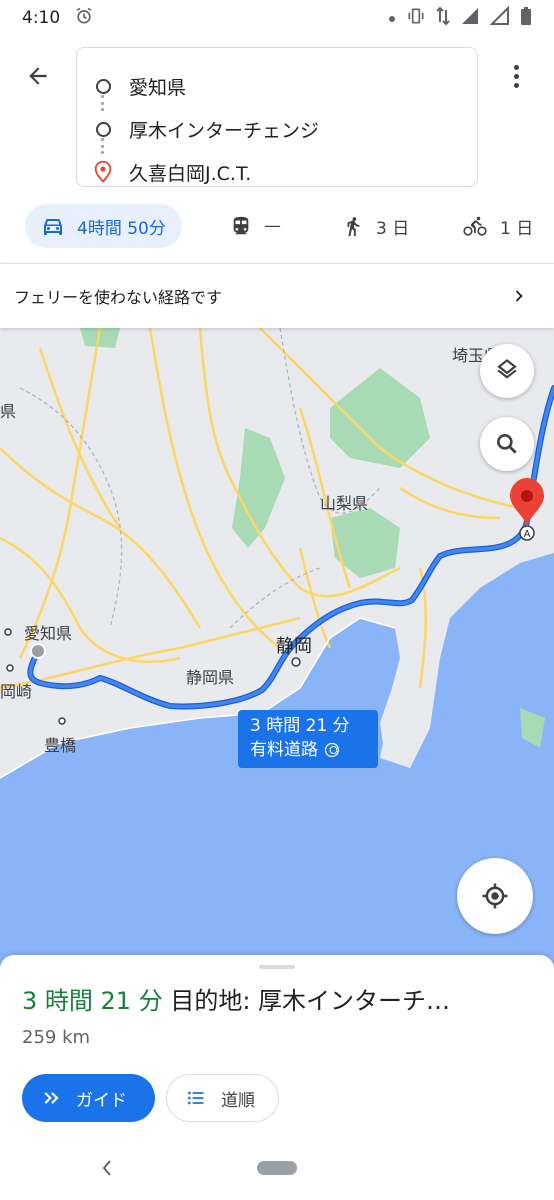 This screenshot has height=1200, width=554. I want to click on more-vert-icon, so click(516, 67).